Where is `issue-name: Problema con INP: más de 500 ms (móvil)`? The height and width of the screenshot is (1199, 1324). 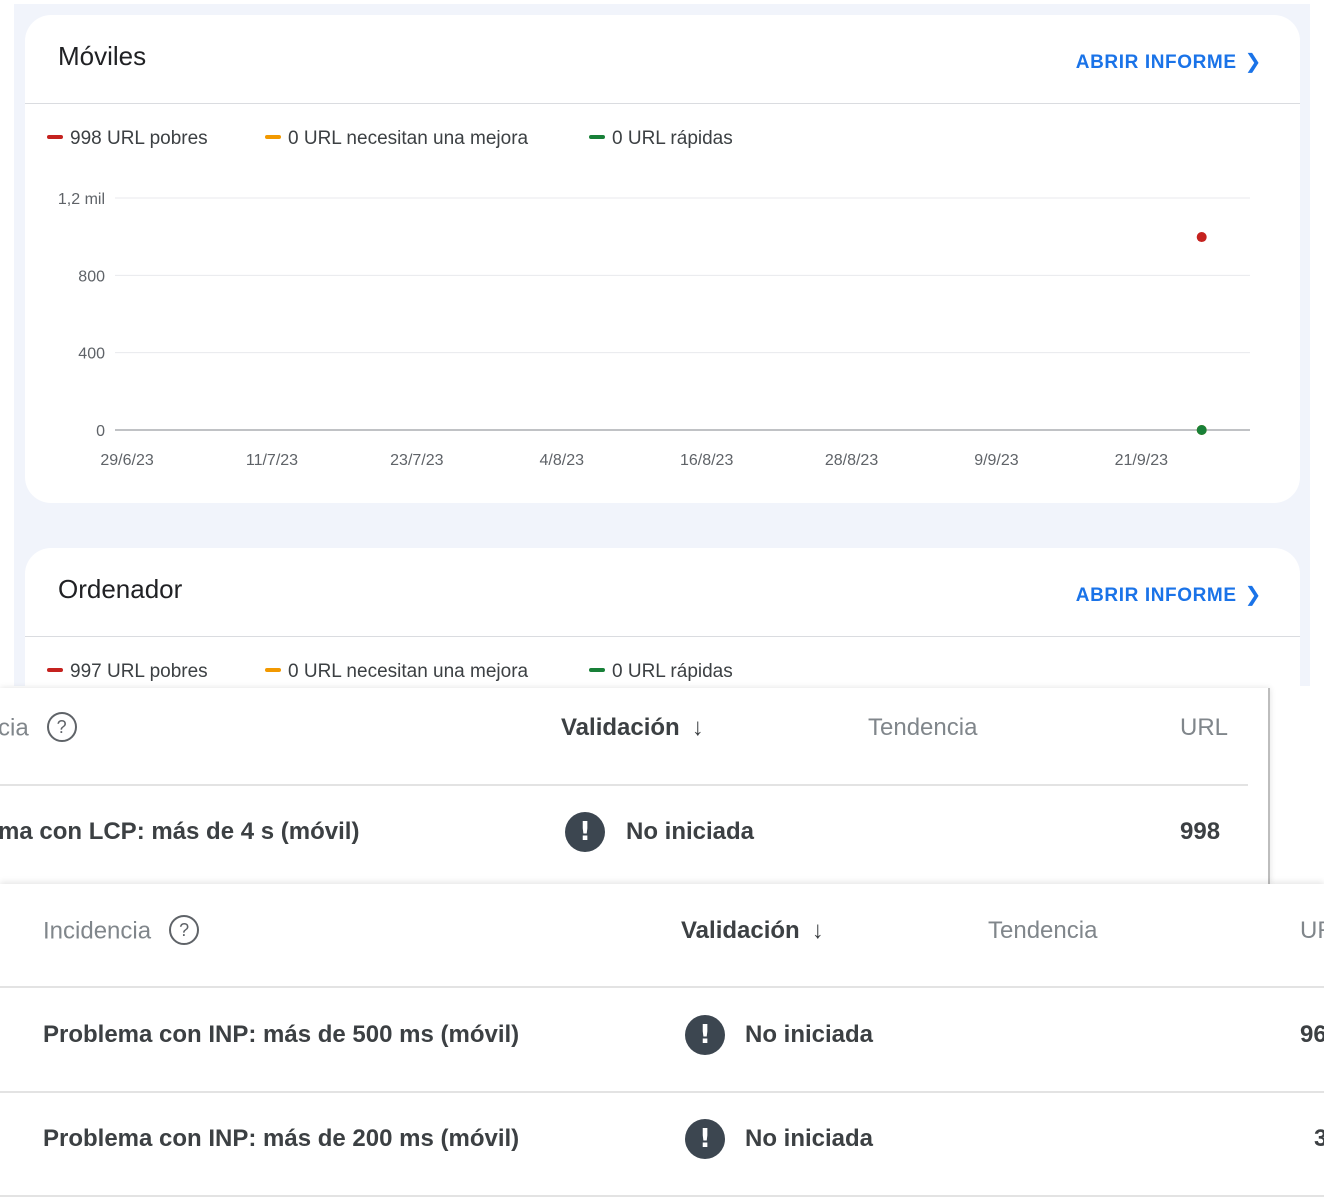 issue-name: Problema con INP: más de 500 ms (móvil) is located at coordinates (281, 1034).